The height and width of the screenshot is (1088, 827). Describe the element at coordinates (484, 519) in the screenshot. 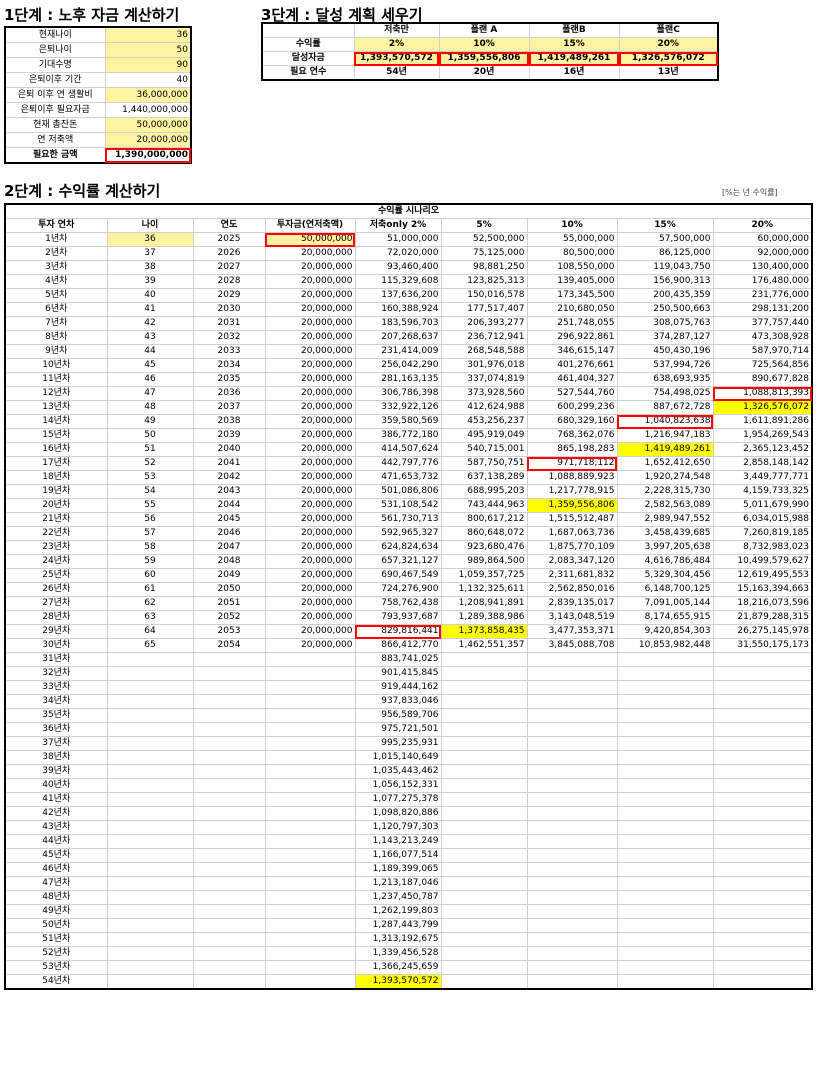

I see `table-cell: 800,617,212` at that location.